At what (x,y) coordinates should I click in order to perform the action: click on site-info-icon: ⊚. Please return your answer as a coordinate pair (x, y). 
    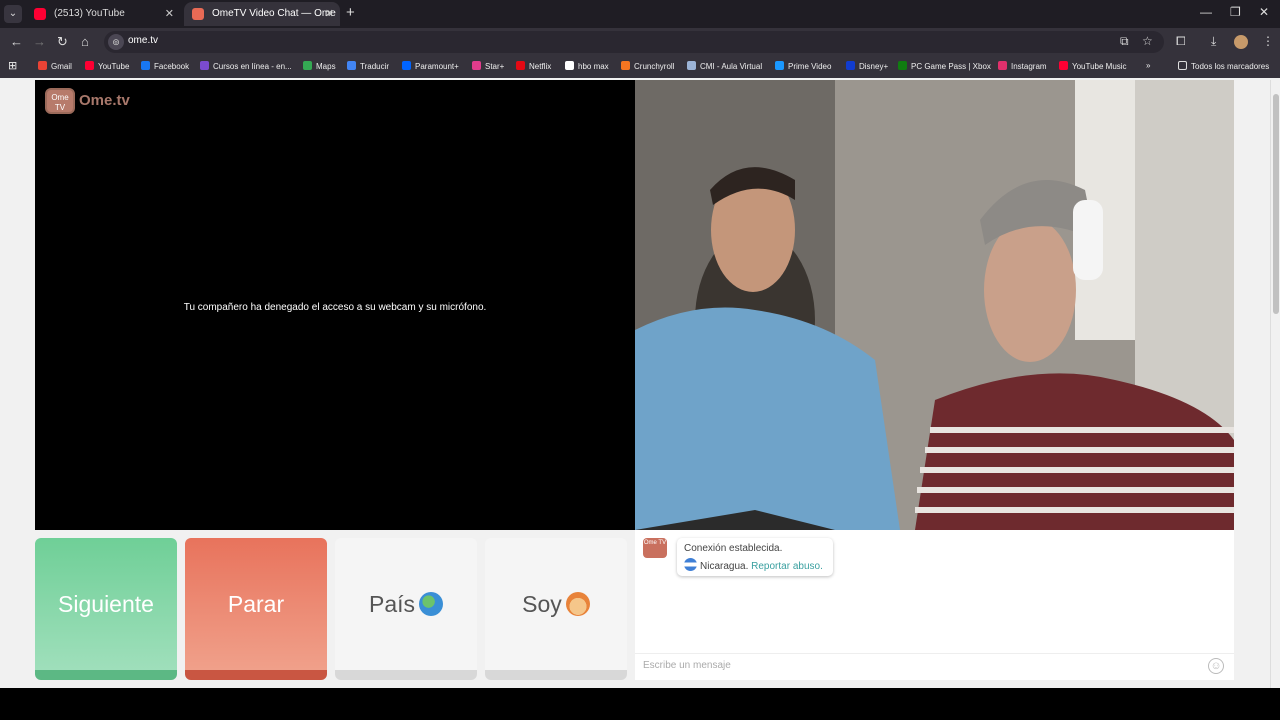
    Looking at the image, I should click on (116, 42).